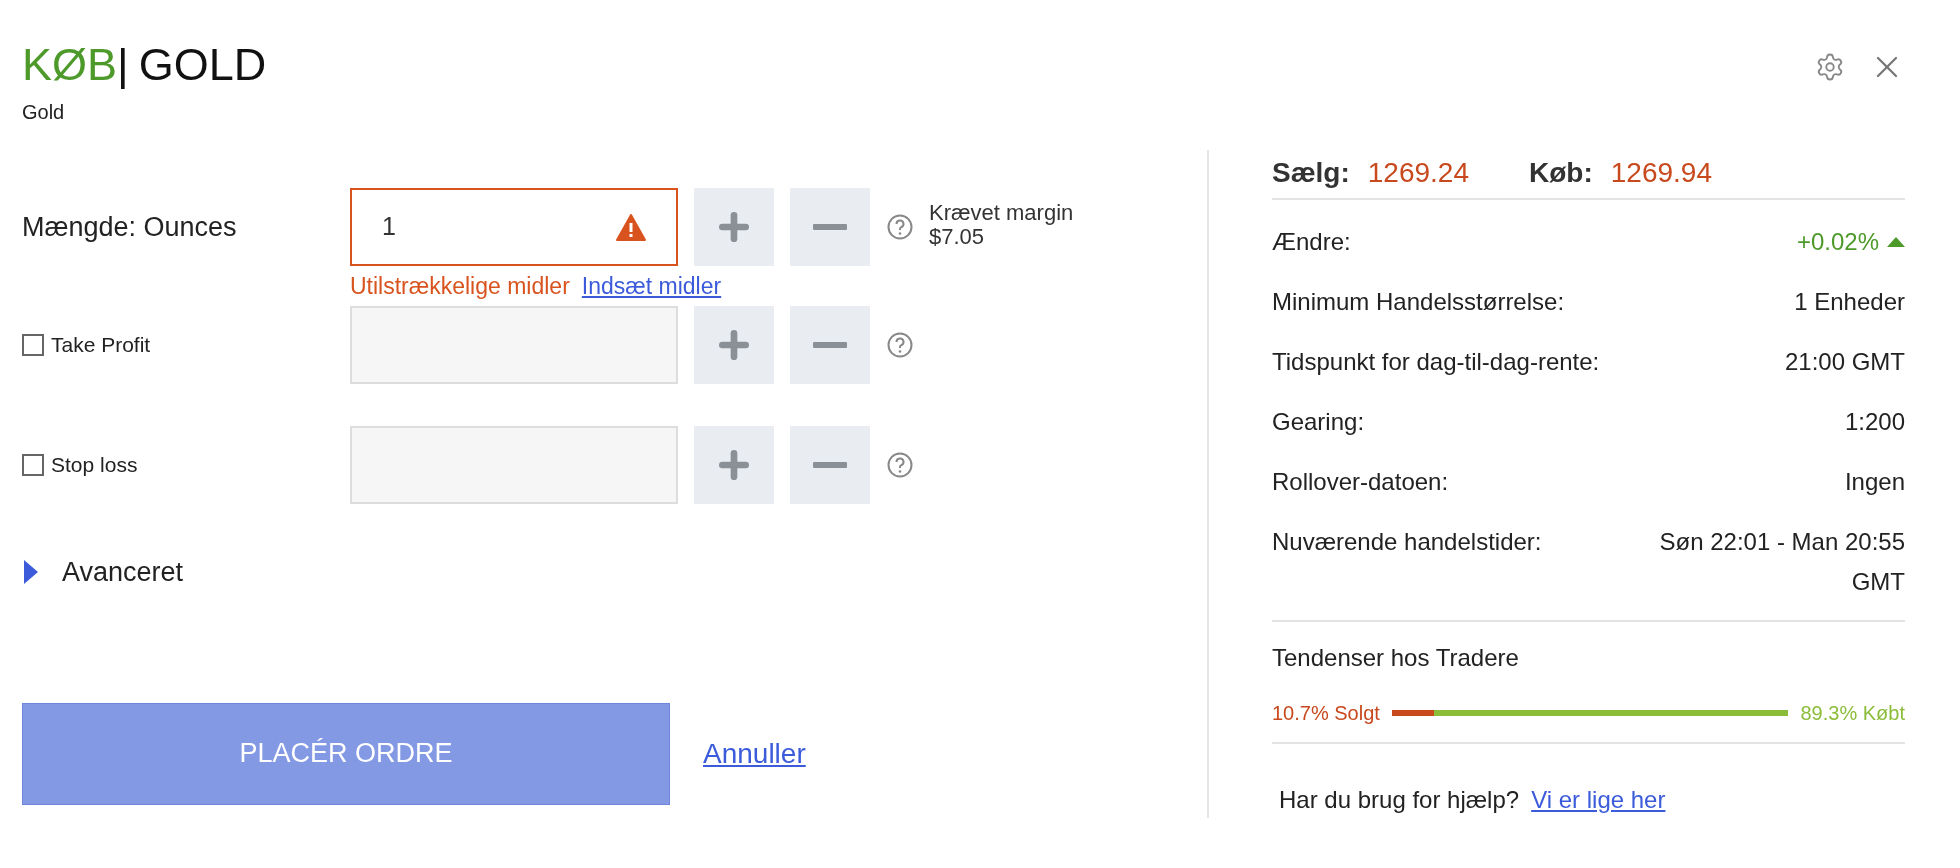 The width and height of the screenshot is (1960, 868). What do you see at coordinates (1837, 242) in the screenshot?
I see `change-value: +0.02%` at bounding box center [1837, 242].